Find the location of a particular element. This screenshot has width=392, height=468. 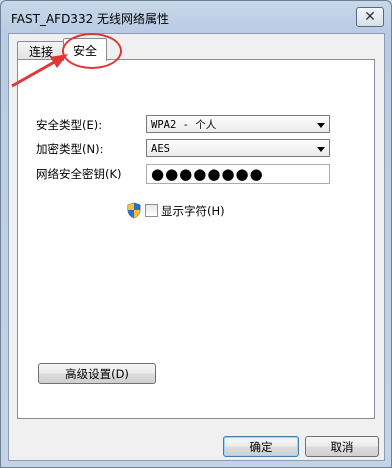

show-characters-label: 显示字符(H) is located at coordinates (193, 210).